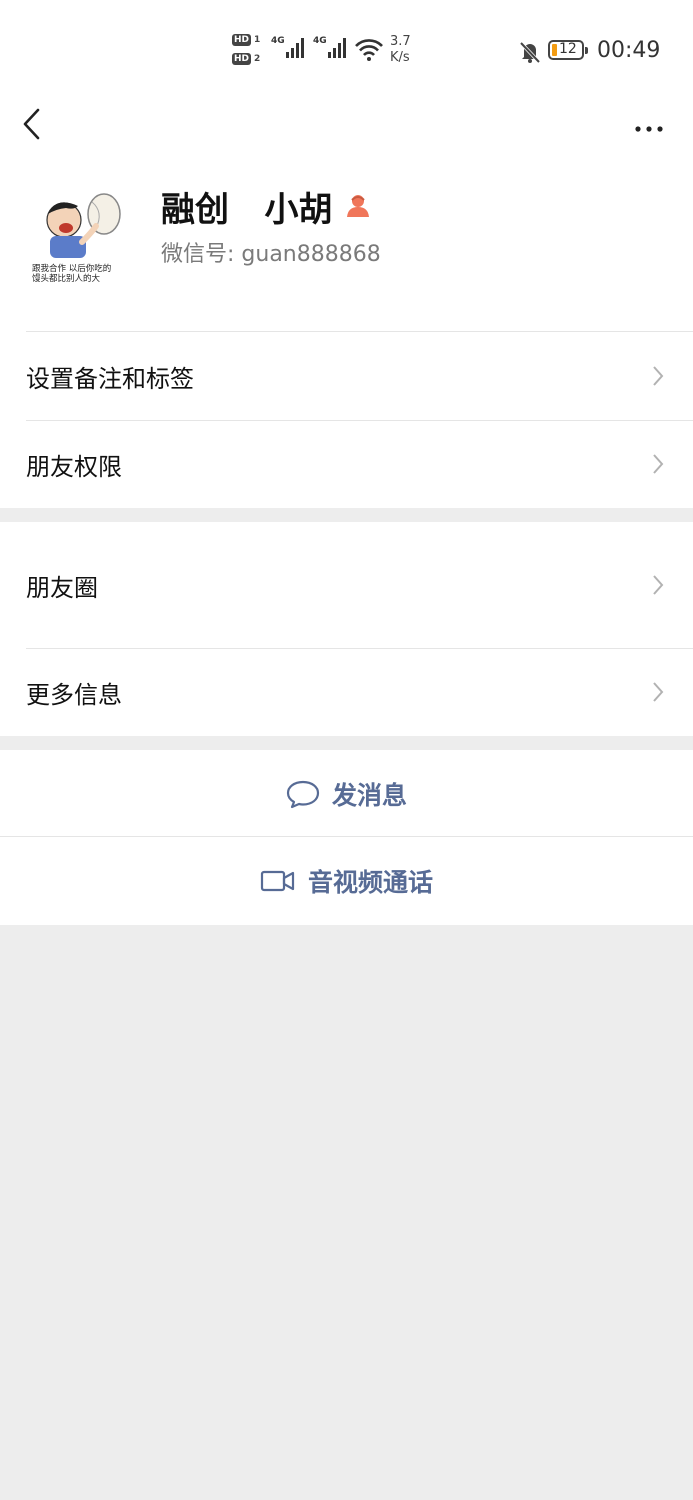  What do you see at coordinates (369, 50) in the screenshot?
I see `wifi-icon` at bounding box center [369, 50].